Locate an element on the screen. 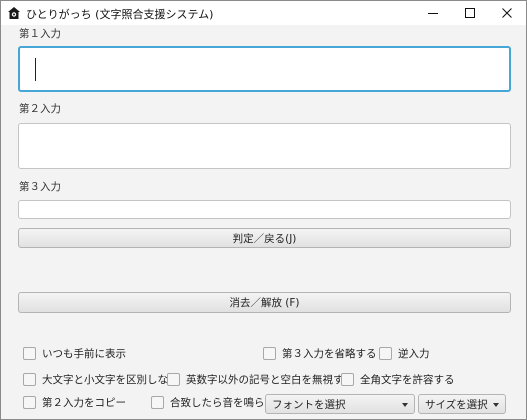 The width and height of the screenshot is (527, 420). minimize-icon is located at coordinates (433, 13).